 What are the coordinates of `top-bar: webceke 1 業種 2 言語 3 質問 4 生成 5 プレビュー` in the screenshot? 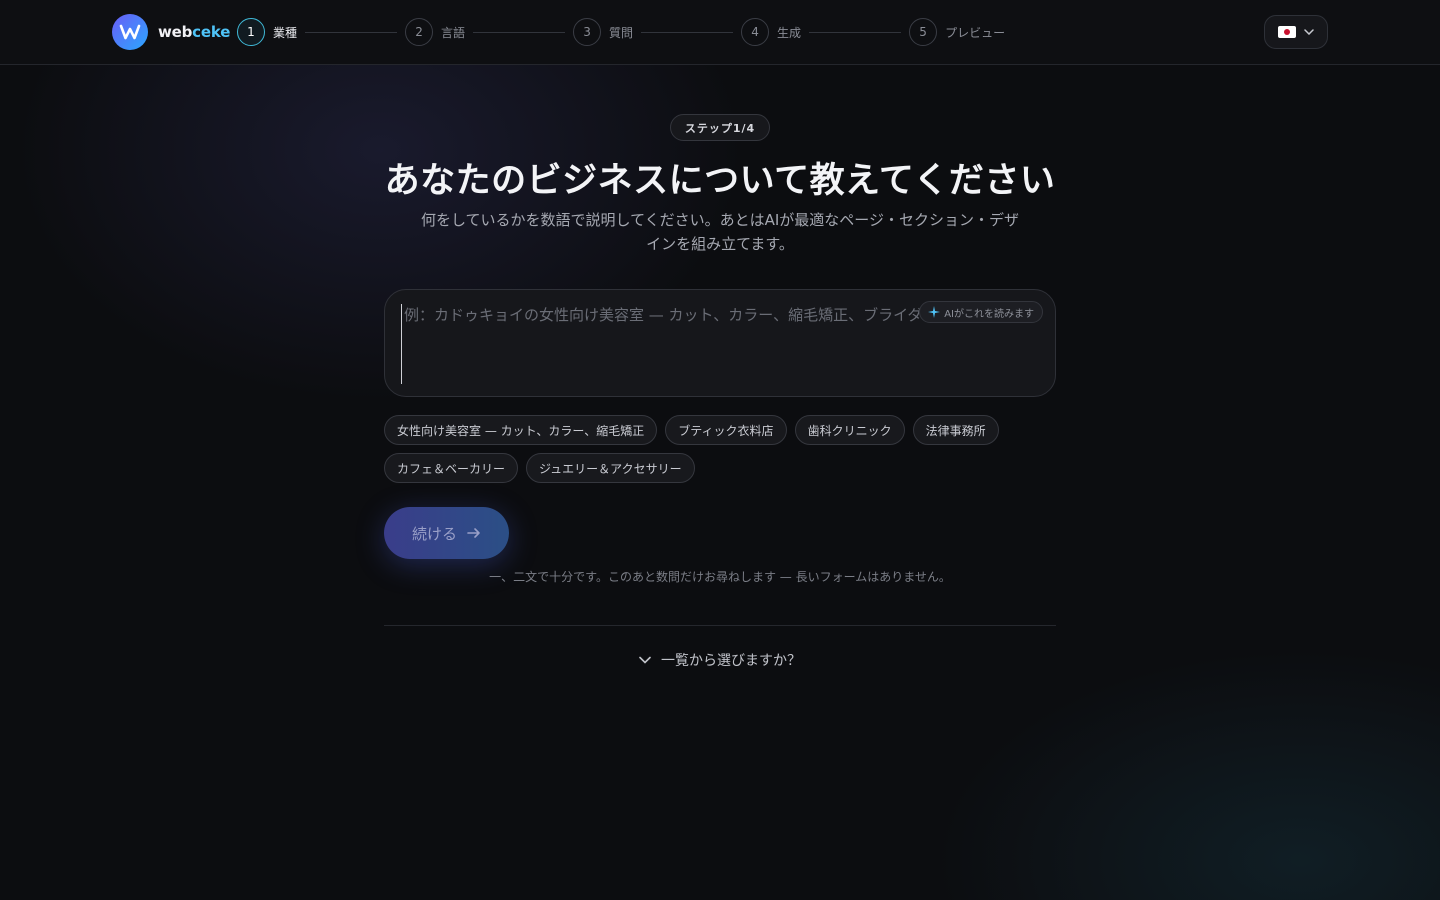 It's located at (720, 32).